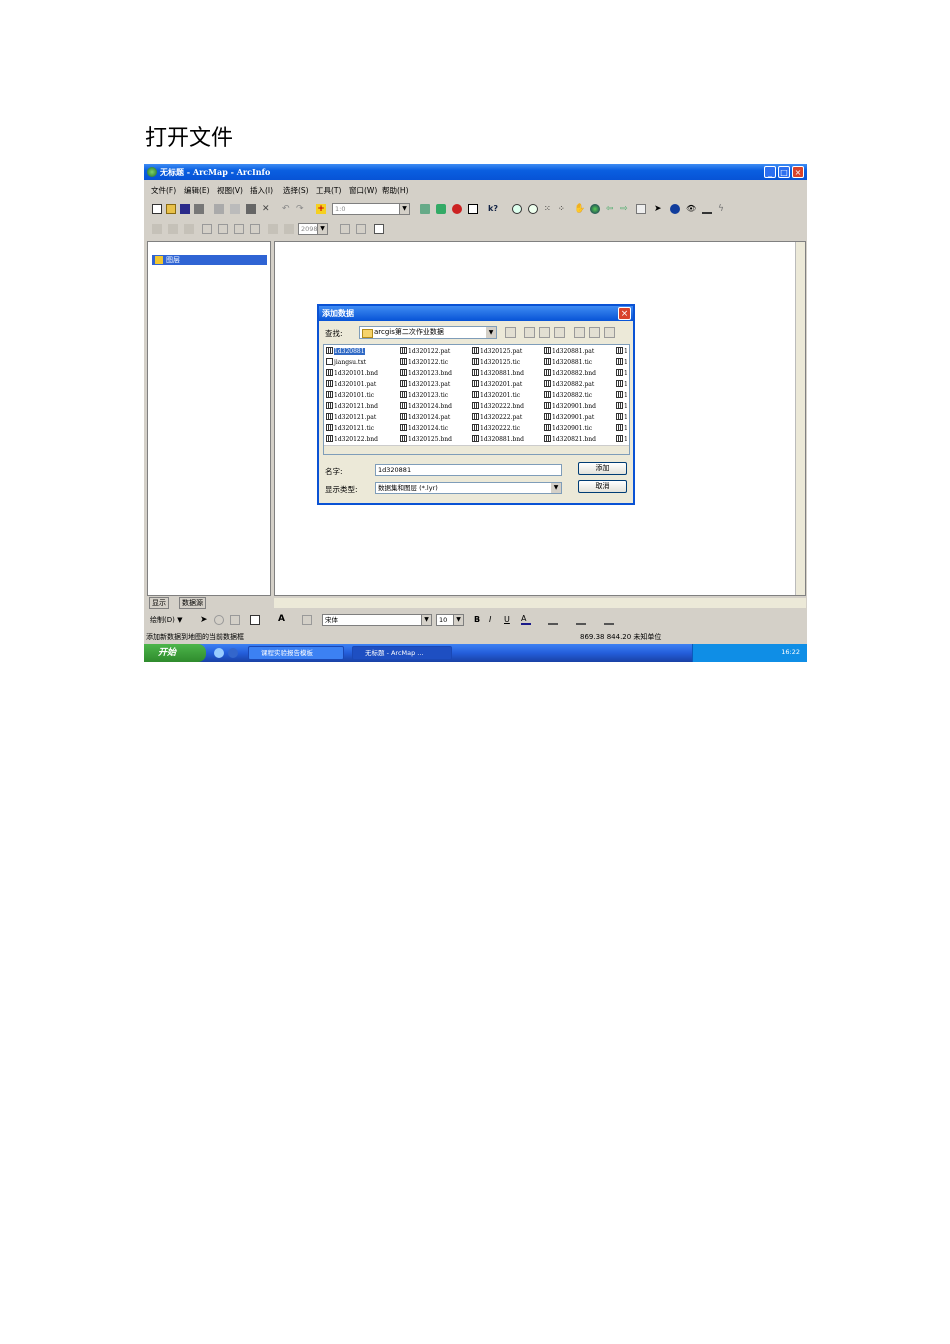 The width and height of the screenshot is (950, 1344). Describe the element at coordinates (498, 439) in the screenshot. I see `list-item: 1d320881.bnd` at that location.